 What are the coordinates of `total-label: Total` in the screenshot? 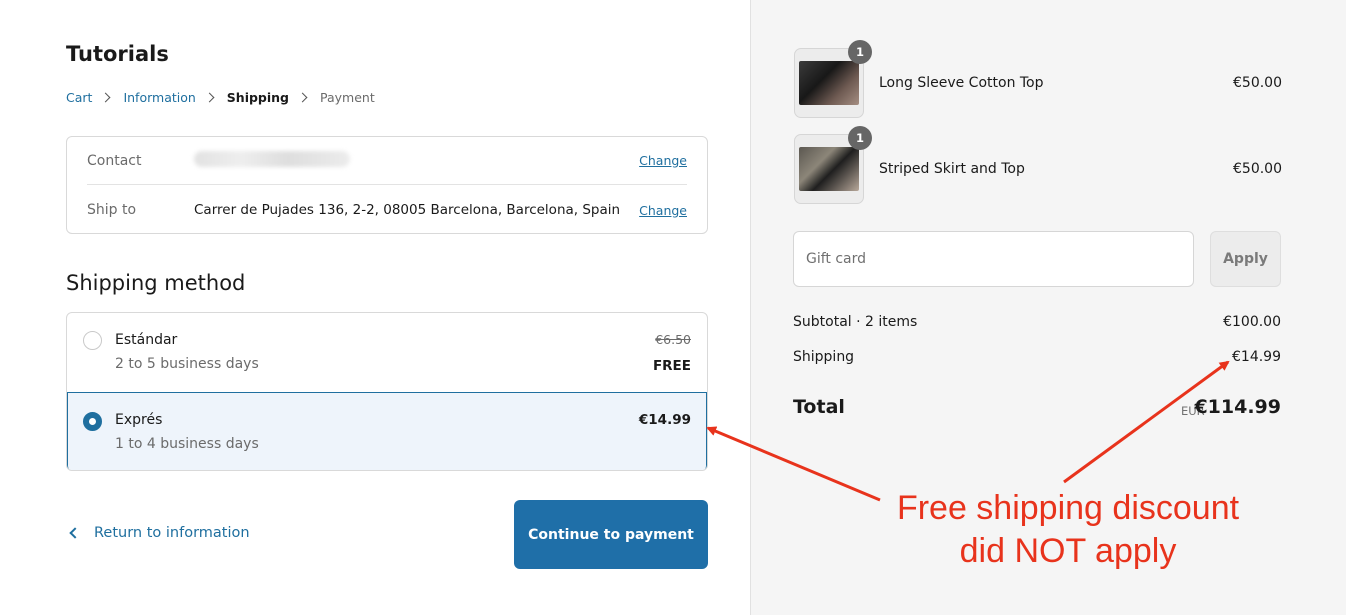 It's located at (819, 407).